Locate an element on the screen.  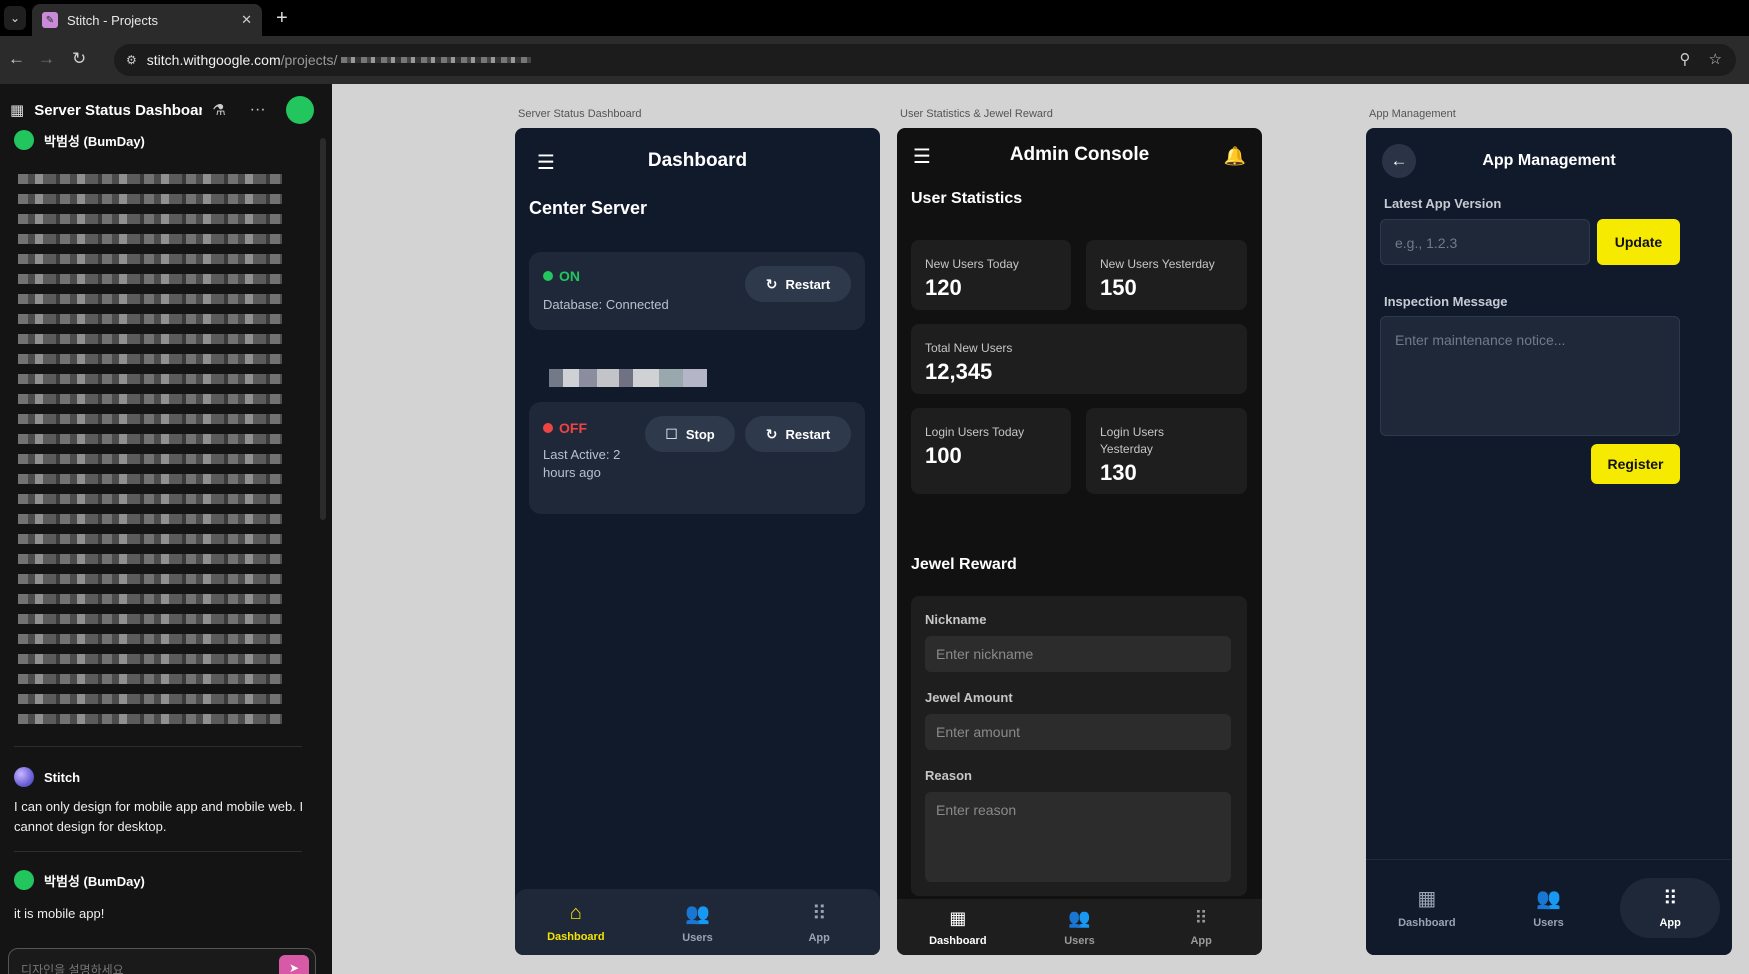
nickname-input: Enter nickname is located at coordinates (1078, 654).